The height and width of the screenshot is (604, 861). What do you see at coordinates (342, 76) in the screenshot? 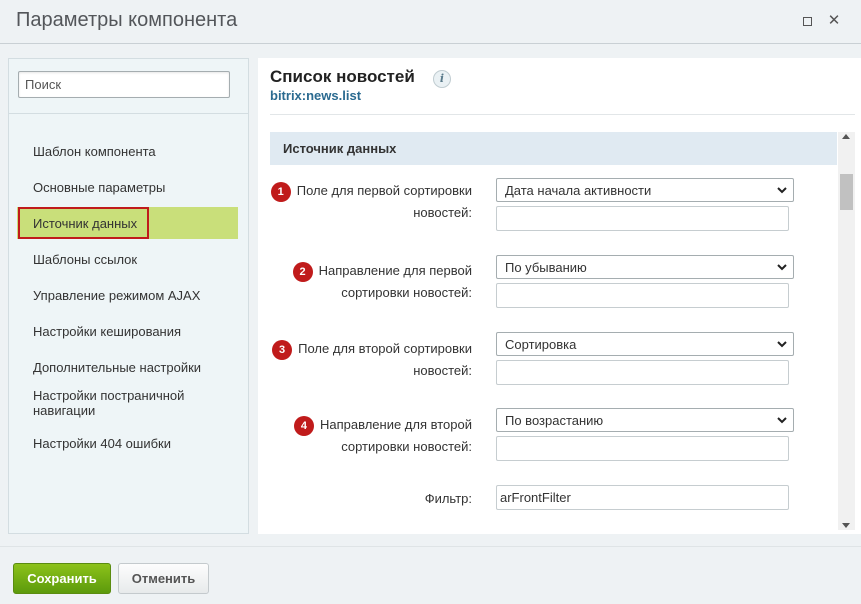
I see `component-title: Список новостей` at bounding box center [342, 76].